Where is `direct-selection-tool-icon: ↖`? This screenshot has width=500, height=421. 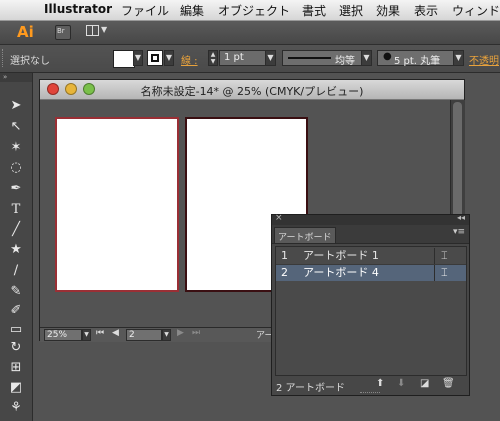
direct-selection-tool-icon: ↖ is located at coordinates (16, 126).